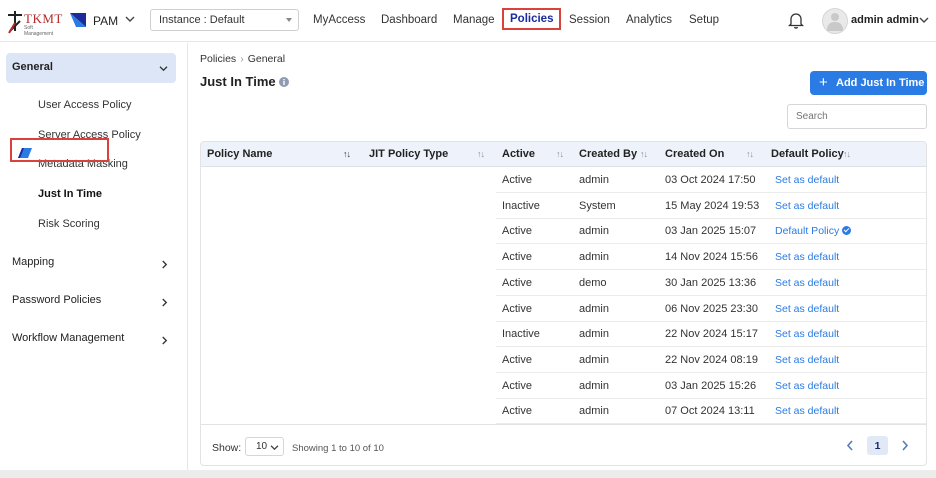 The image size is (936, 478). Describe the element at coordinates (474, 20) in the screenshot. I see `nav-manage: Manage` at that location.